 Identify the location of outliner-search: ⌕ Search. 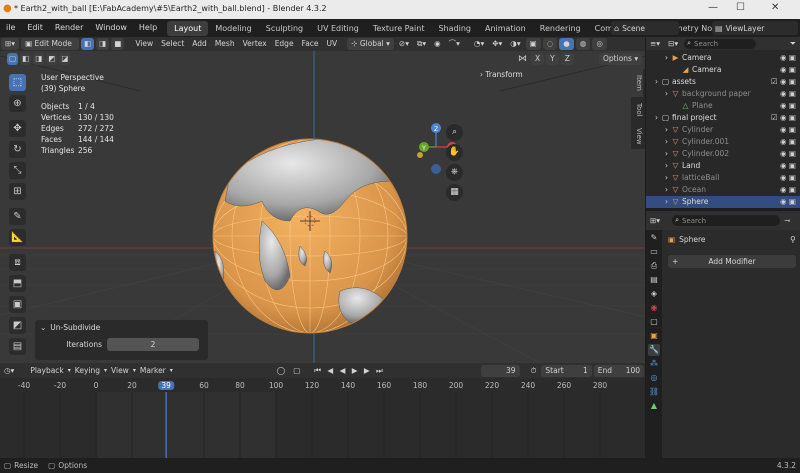
(720, 43).